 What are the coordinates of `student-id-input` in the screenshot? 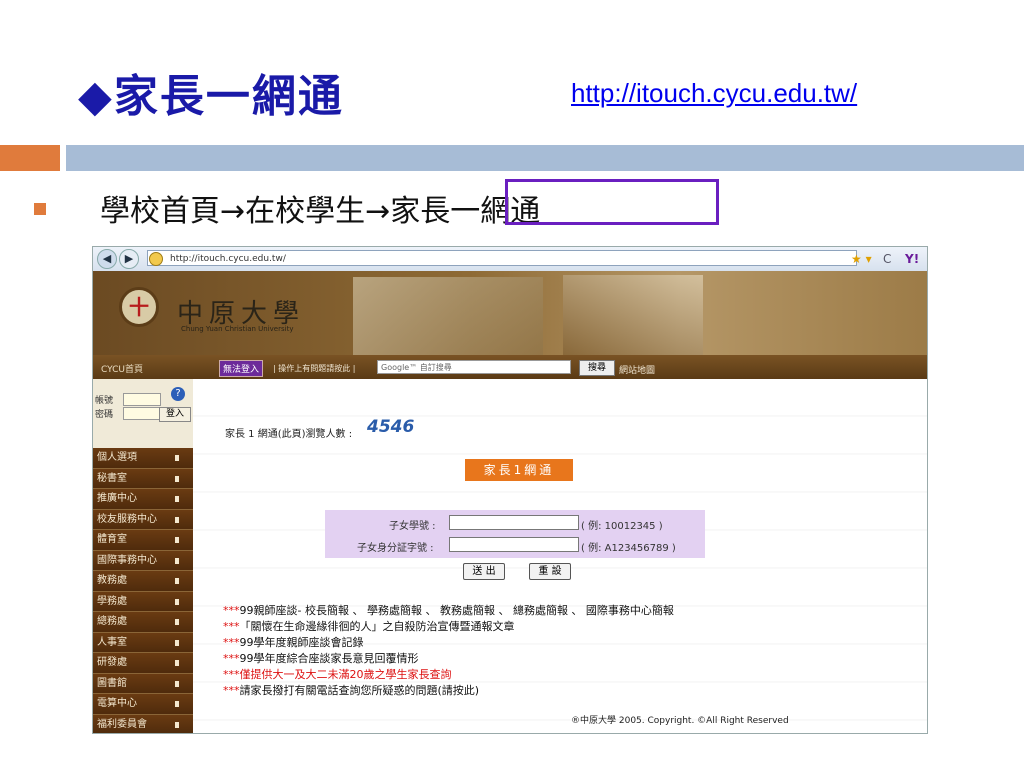 It's located at (514, 522).